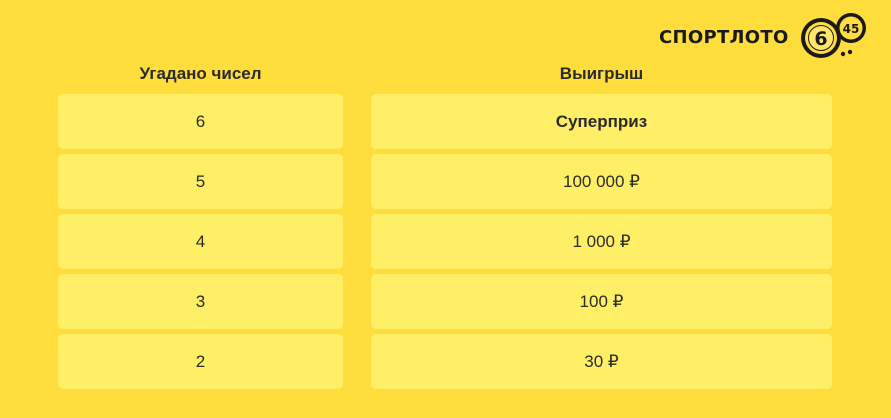 The image size is (891, 418). What do you see at coordinates (601, 241) in the screenshot?
I see `prize-cell: 1 000 ₽` at bounding box center [601, 241].